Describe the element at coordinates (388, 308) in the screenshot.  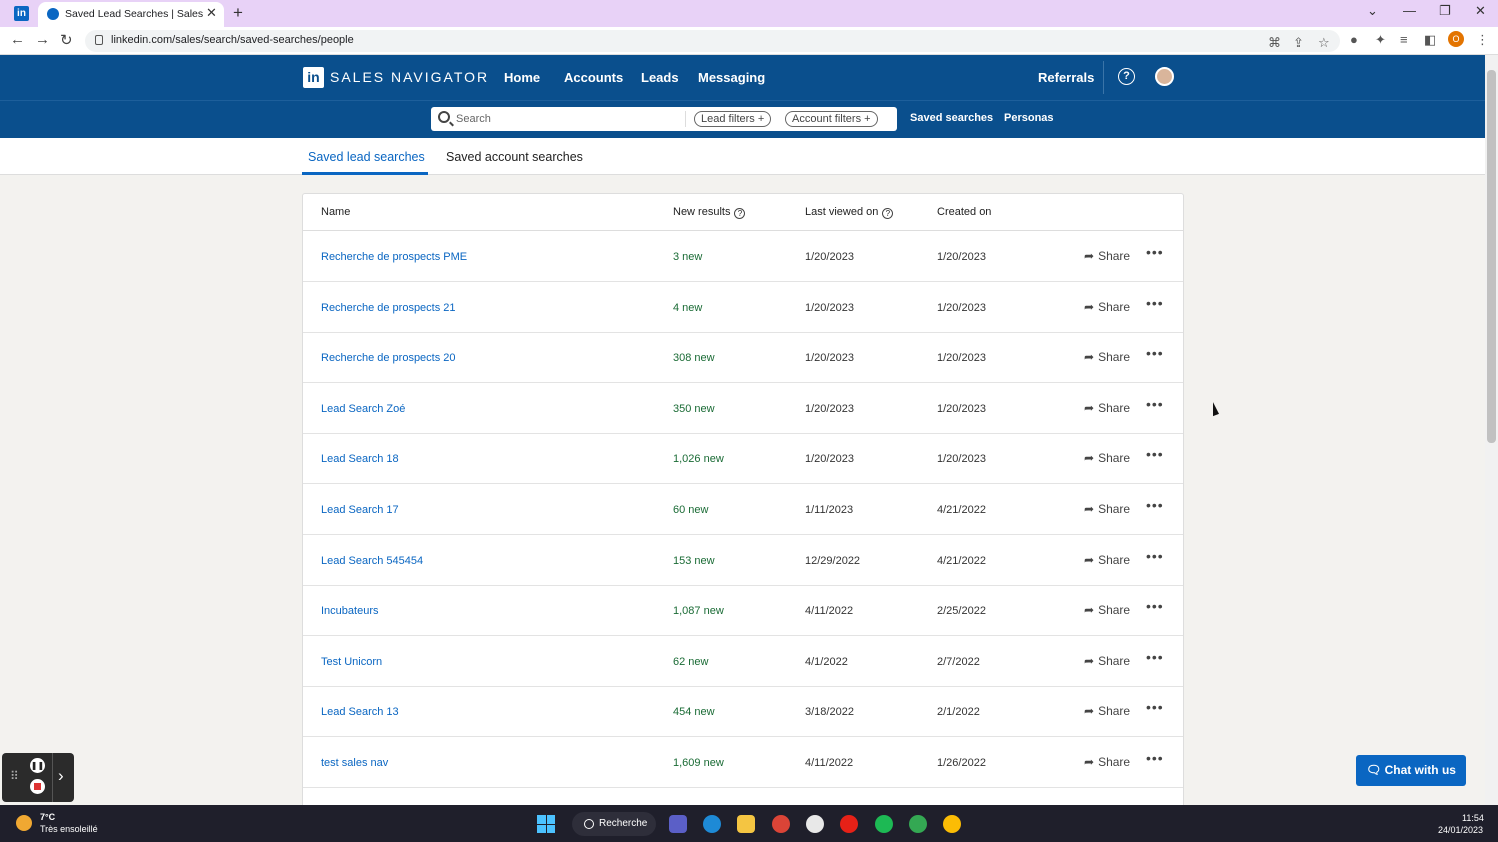
I see `search-name-link: Recherche de prospects 21` at that location.